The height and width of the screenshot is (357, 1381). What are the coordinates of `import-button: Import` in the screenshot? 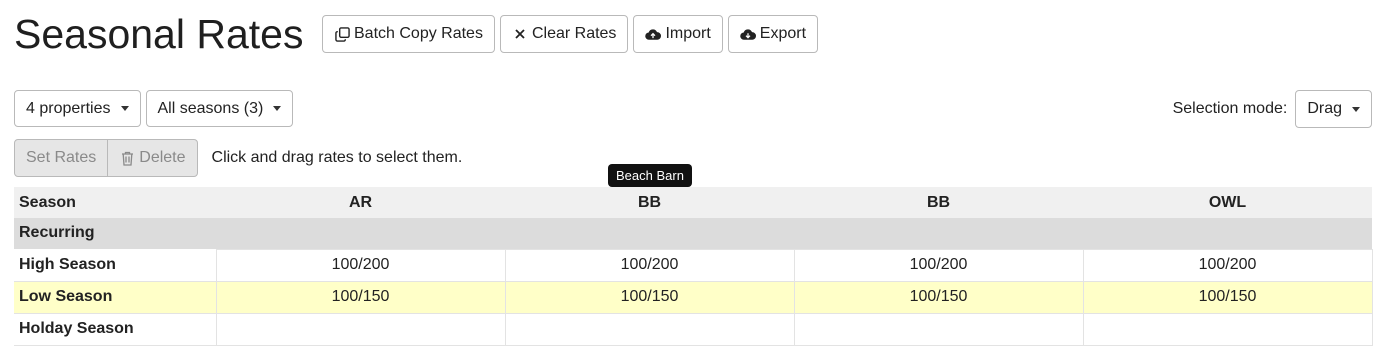 It's located at (678, 34).